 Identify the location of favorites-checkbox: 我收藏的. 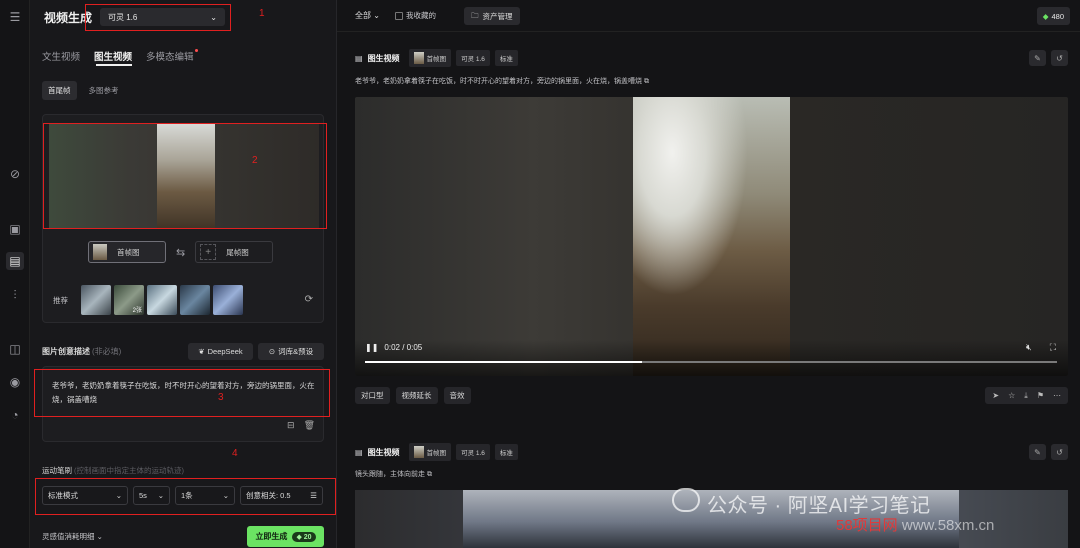
(415, 15).